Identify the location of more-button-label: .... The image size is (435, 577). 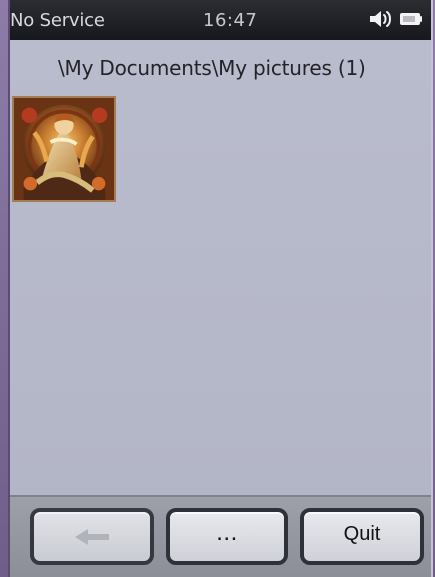
(227, 532).